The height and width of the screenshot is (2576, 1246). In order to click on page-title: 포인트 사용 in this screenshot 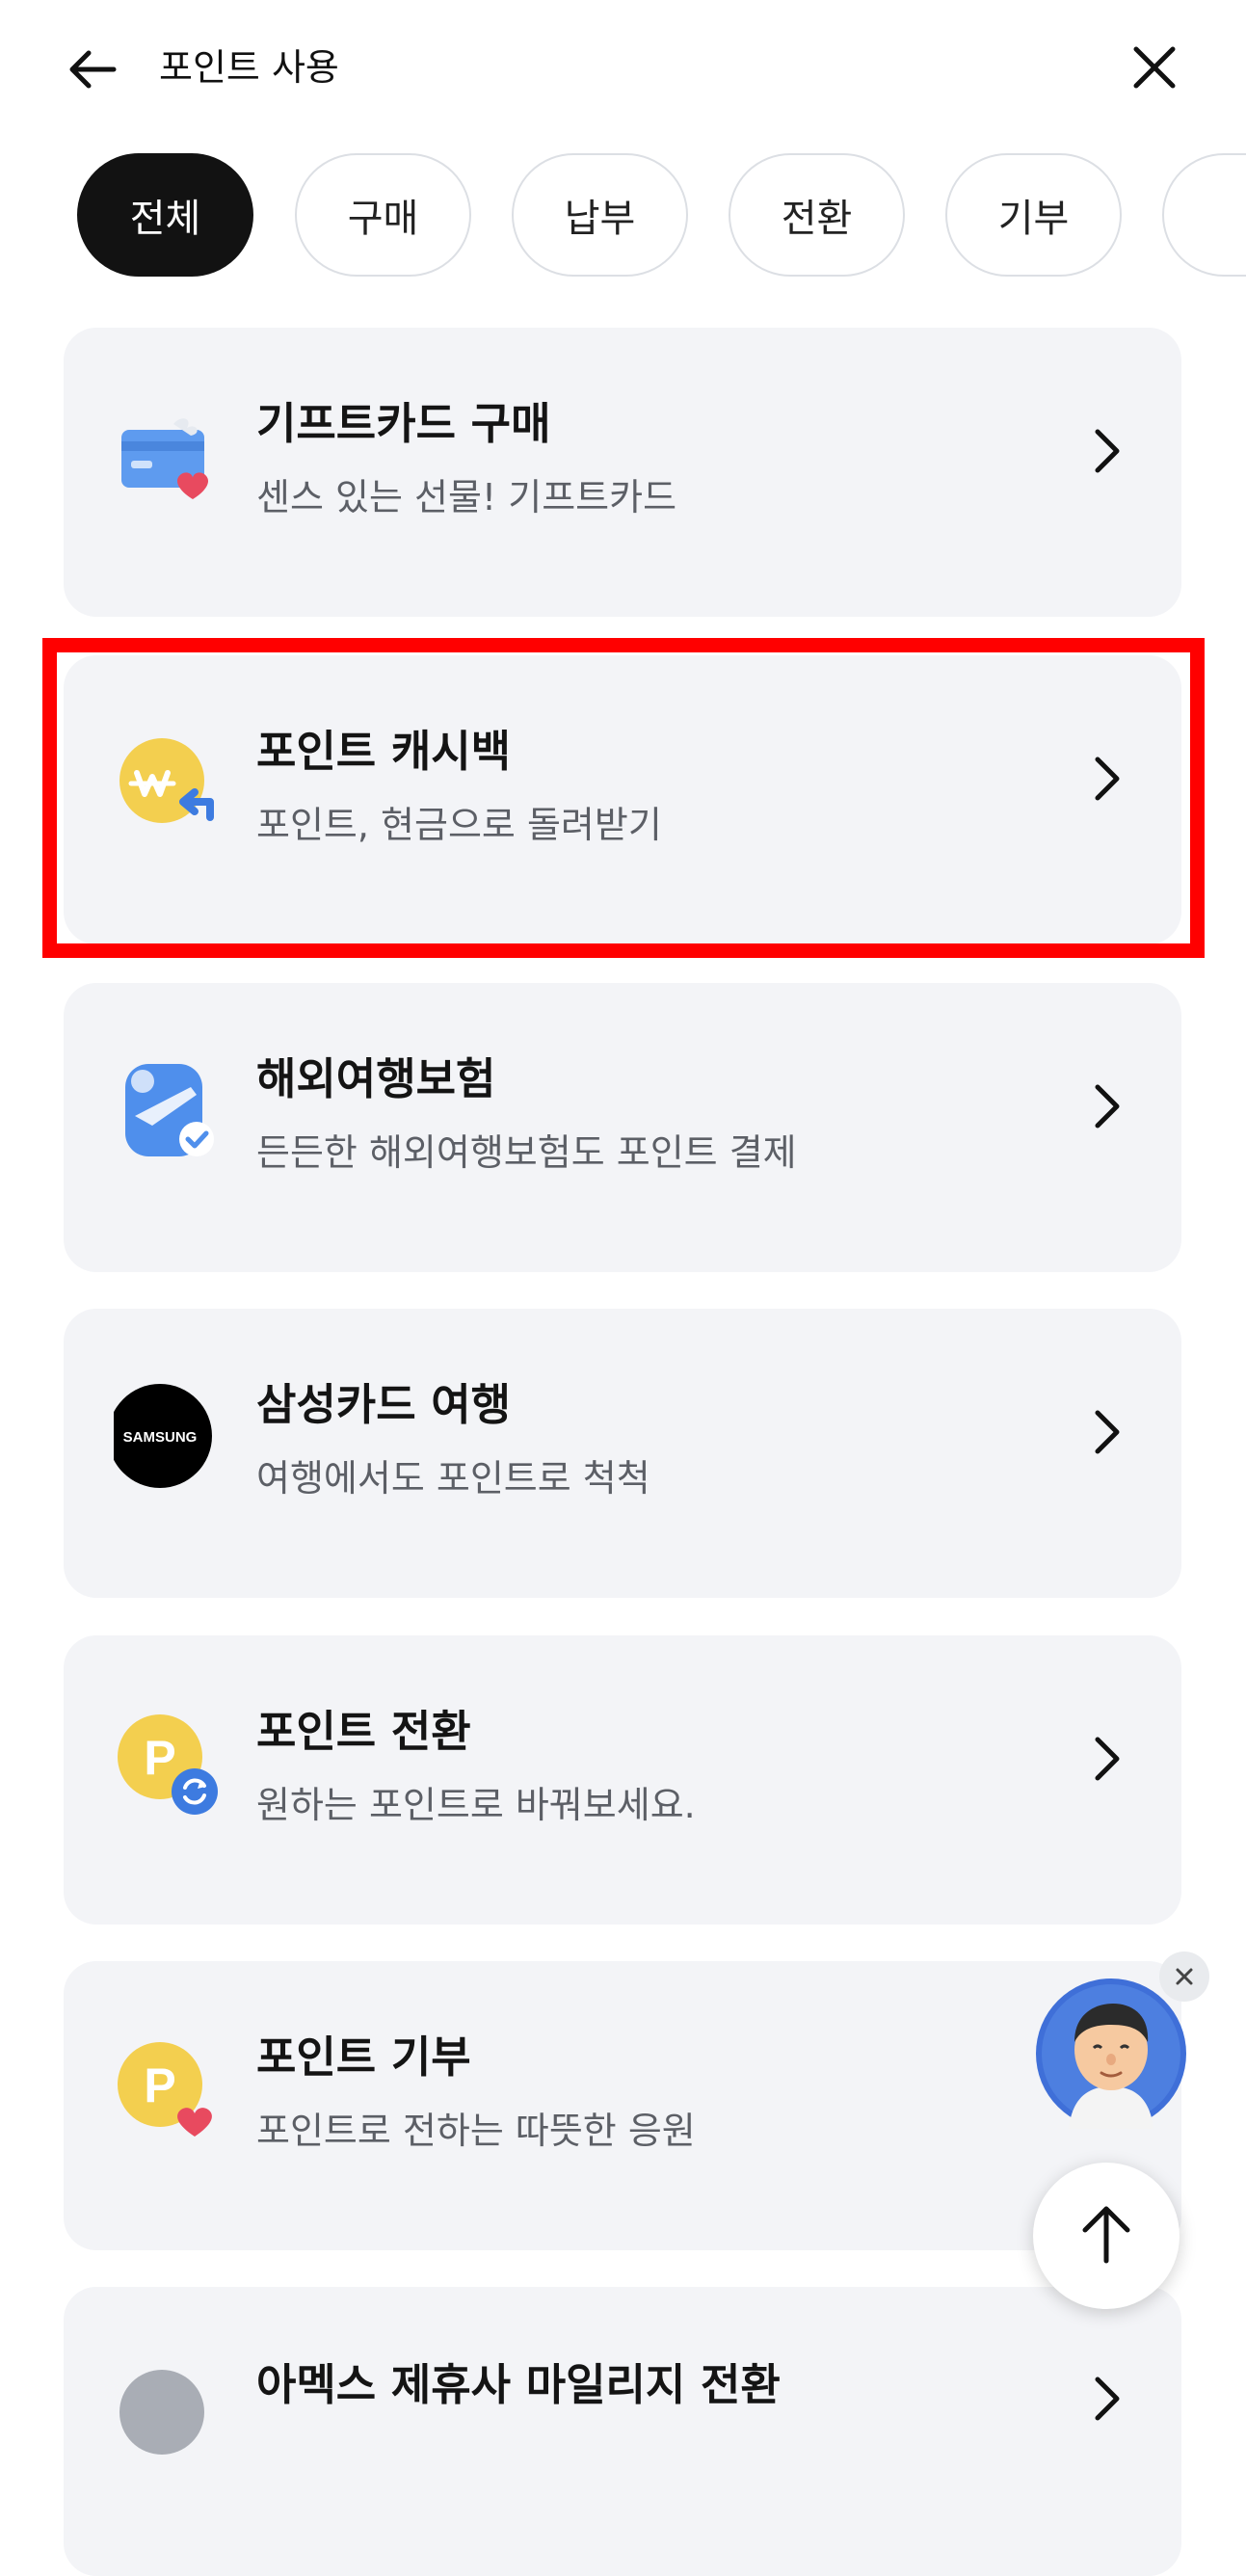, I will do `click(249, 67)`.